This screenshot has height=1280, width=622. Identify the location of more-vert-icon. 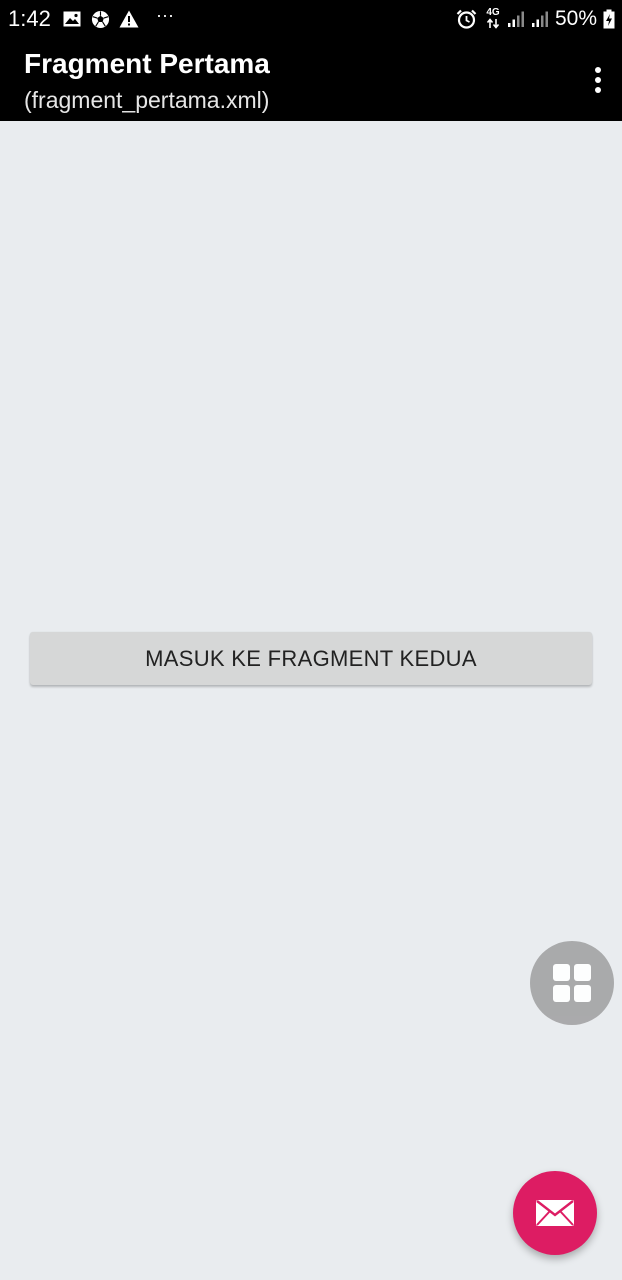
(598, 80).